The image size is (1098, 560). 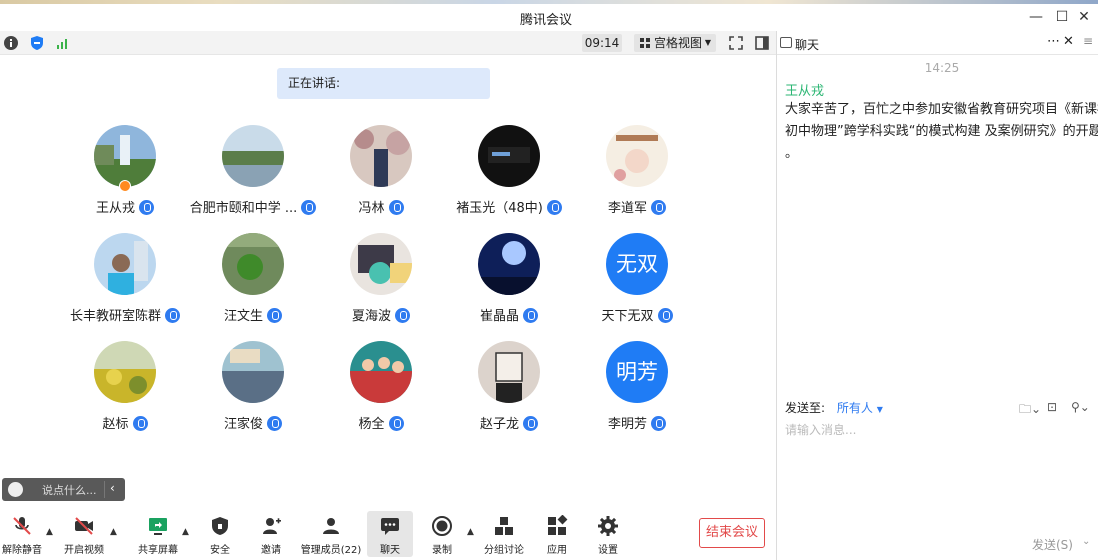 I want to click on participant-name: 天下无双, so click(x=637, y=314).